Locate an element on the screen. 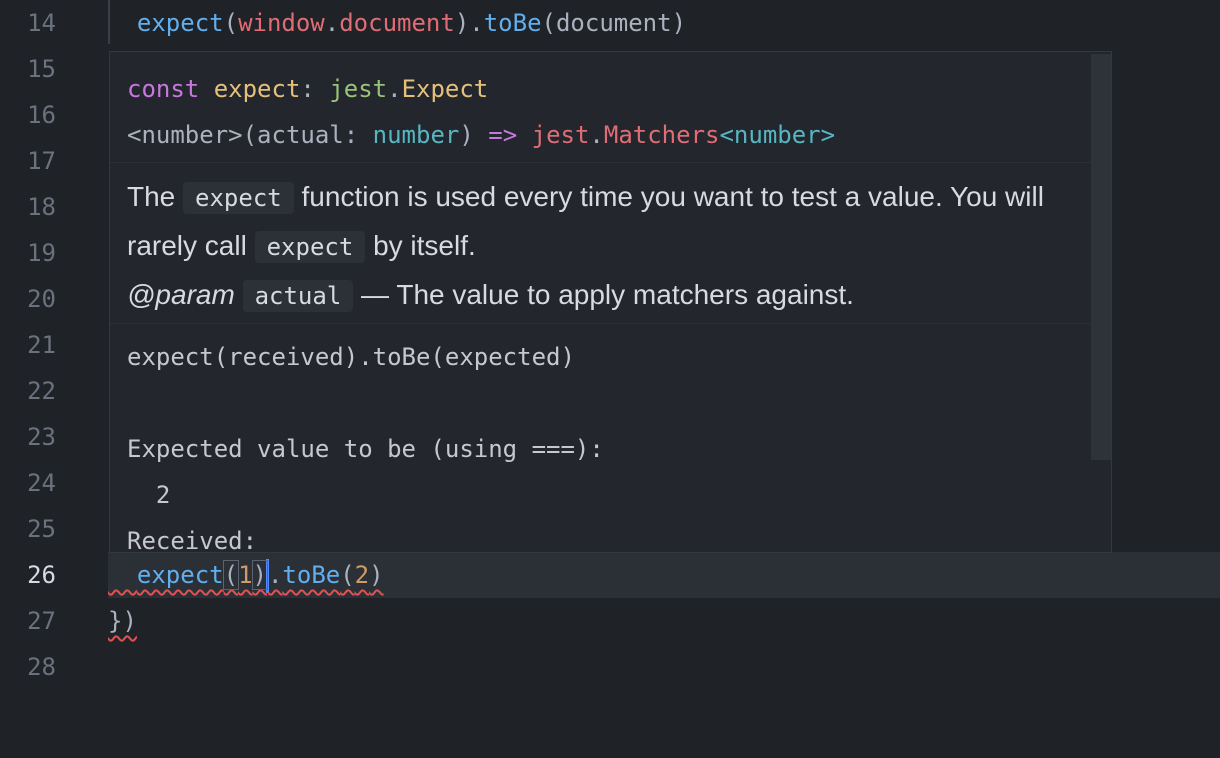  token-property: document is located at coordinates (397, 23).